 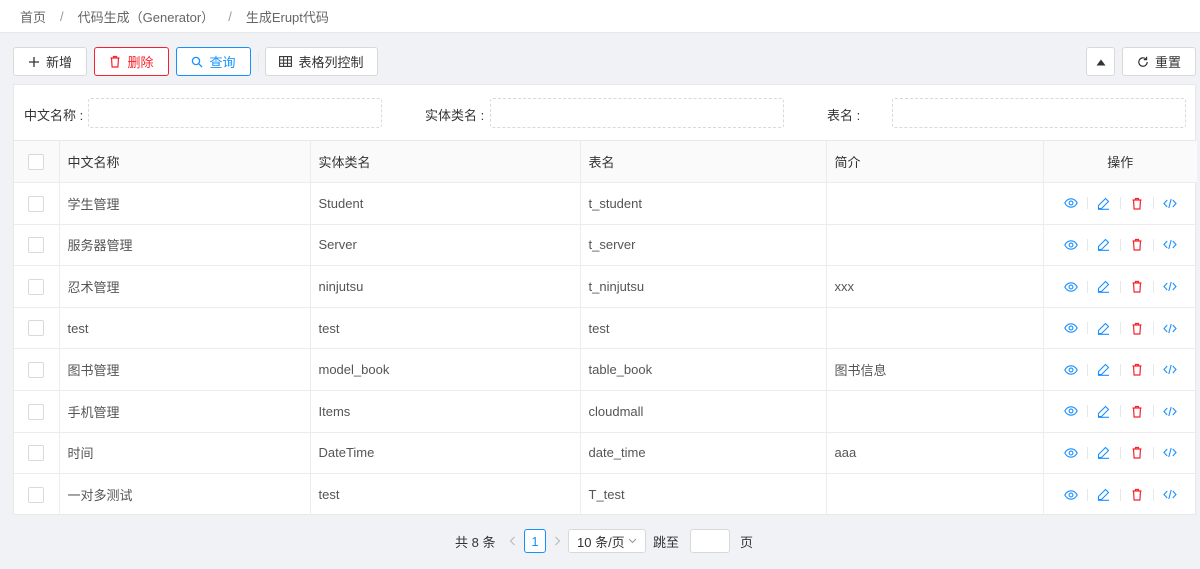 I want to click on select-all-cell, so click(x=37, y=162).